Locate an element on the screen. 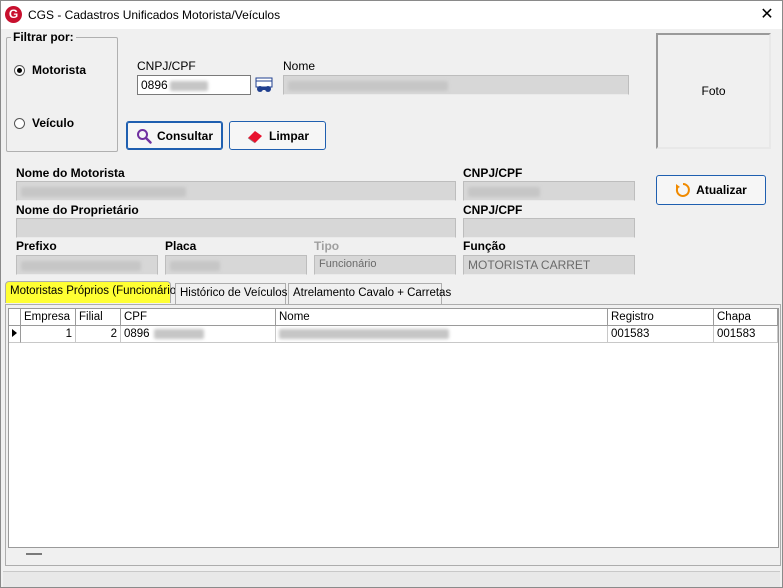 This screenshot has width=783, height=588. table-cell-cpf: 0896 is located at coordinates (198, 334).